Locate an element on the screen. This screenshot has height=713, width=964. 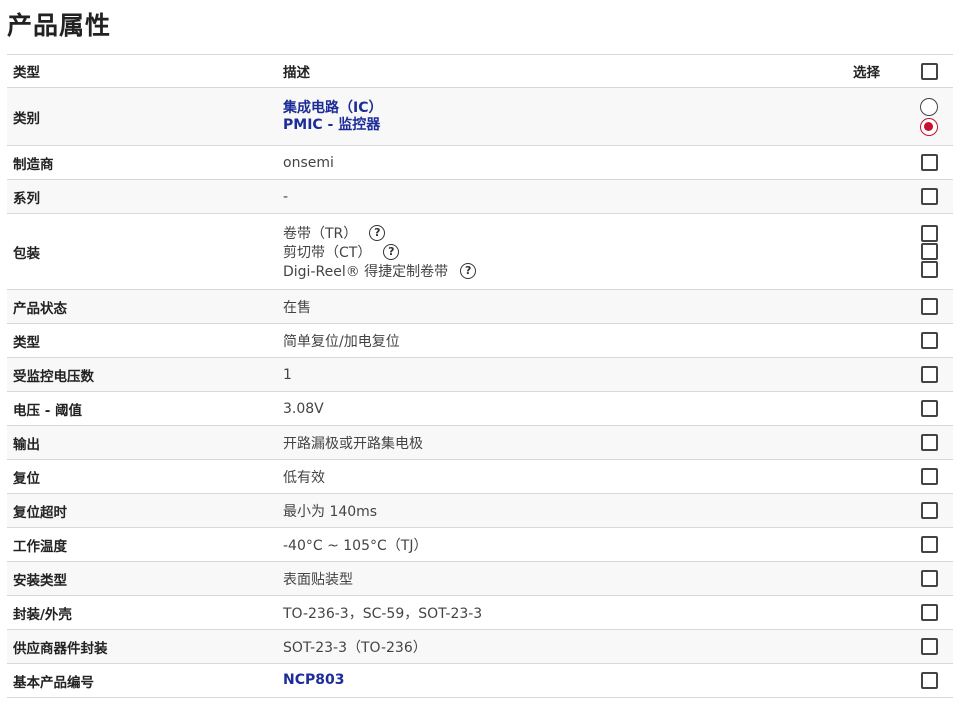
table-row-base-part: 基本产品编号 NCP803 is located at coordinates (480, 680).